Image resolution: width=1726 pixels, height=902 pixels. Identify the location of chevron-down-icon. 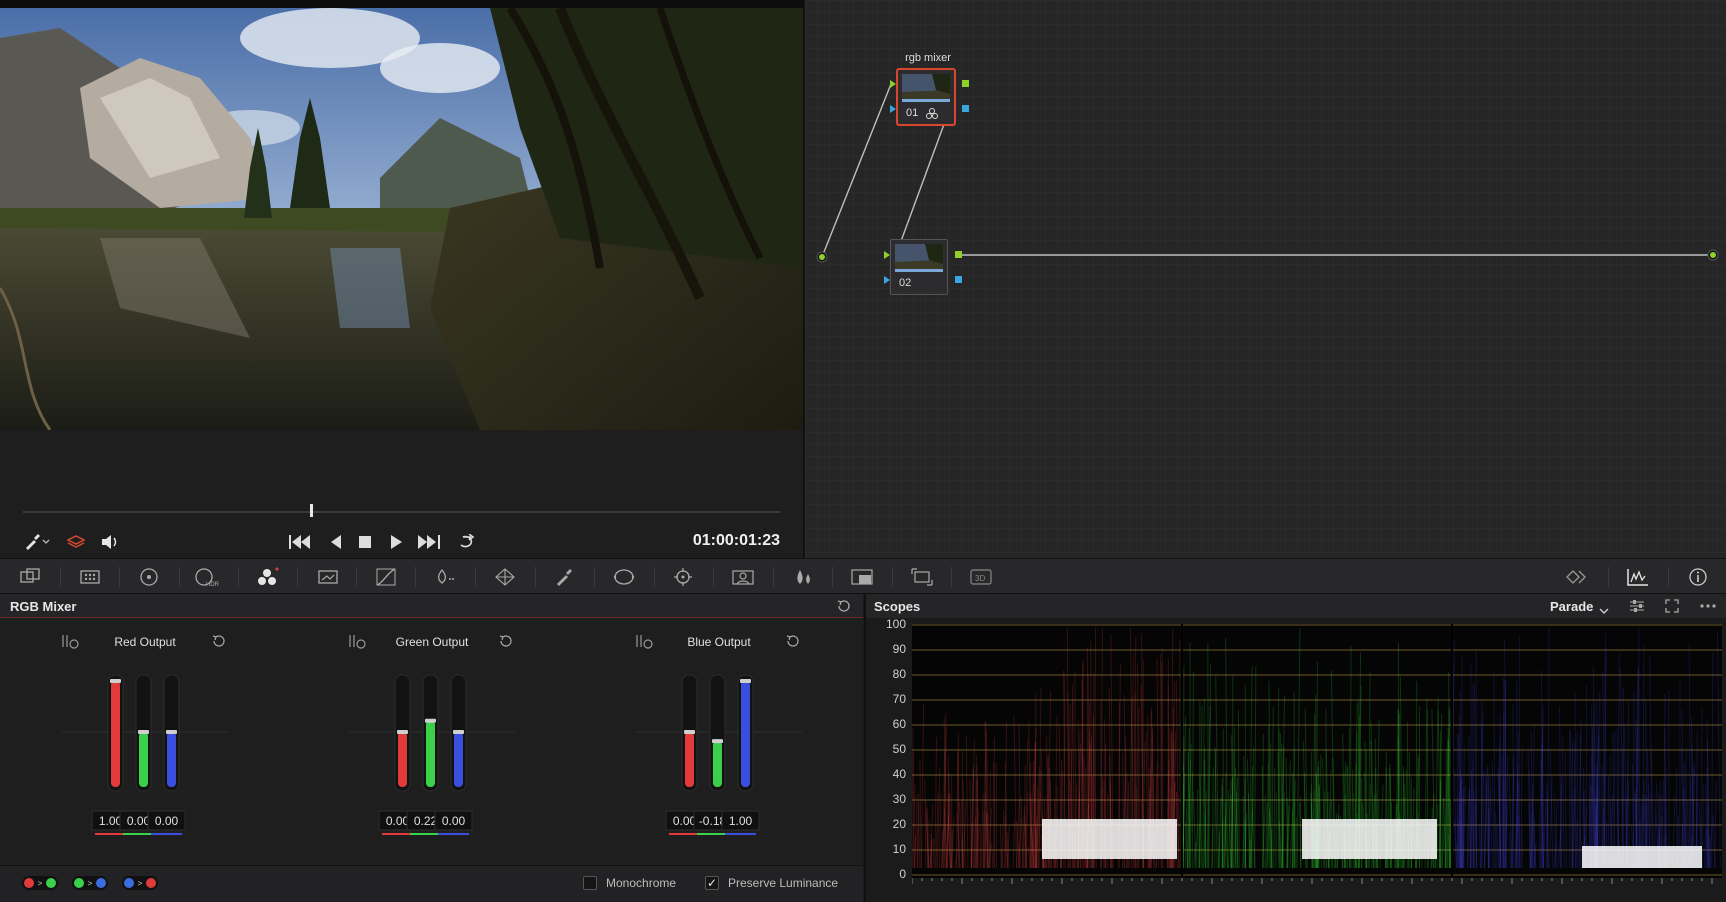
(1604, 608).